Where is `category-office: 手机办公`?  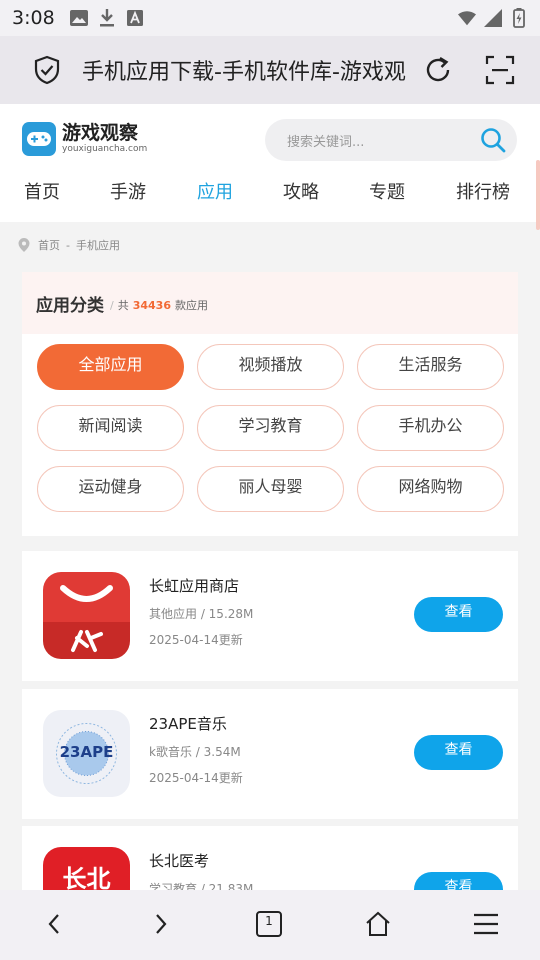 category-office: 手机办公 is located at coordinates (430, 428).